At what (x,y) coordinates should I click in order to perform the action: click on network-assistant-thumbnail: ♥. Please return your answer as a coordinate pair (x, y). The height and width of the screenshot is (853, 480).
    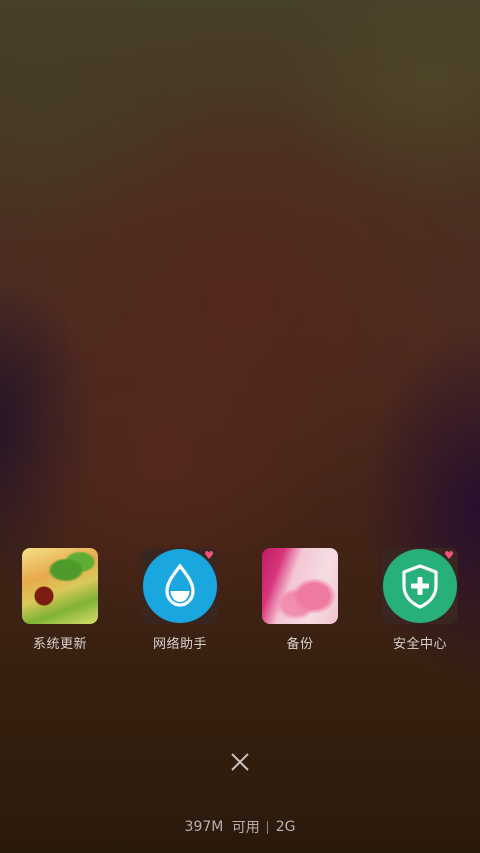
    Looking at the image, I should click on (180, 586).